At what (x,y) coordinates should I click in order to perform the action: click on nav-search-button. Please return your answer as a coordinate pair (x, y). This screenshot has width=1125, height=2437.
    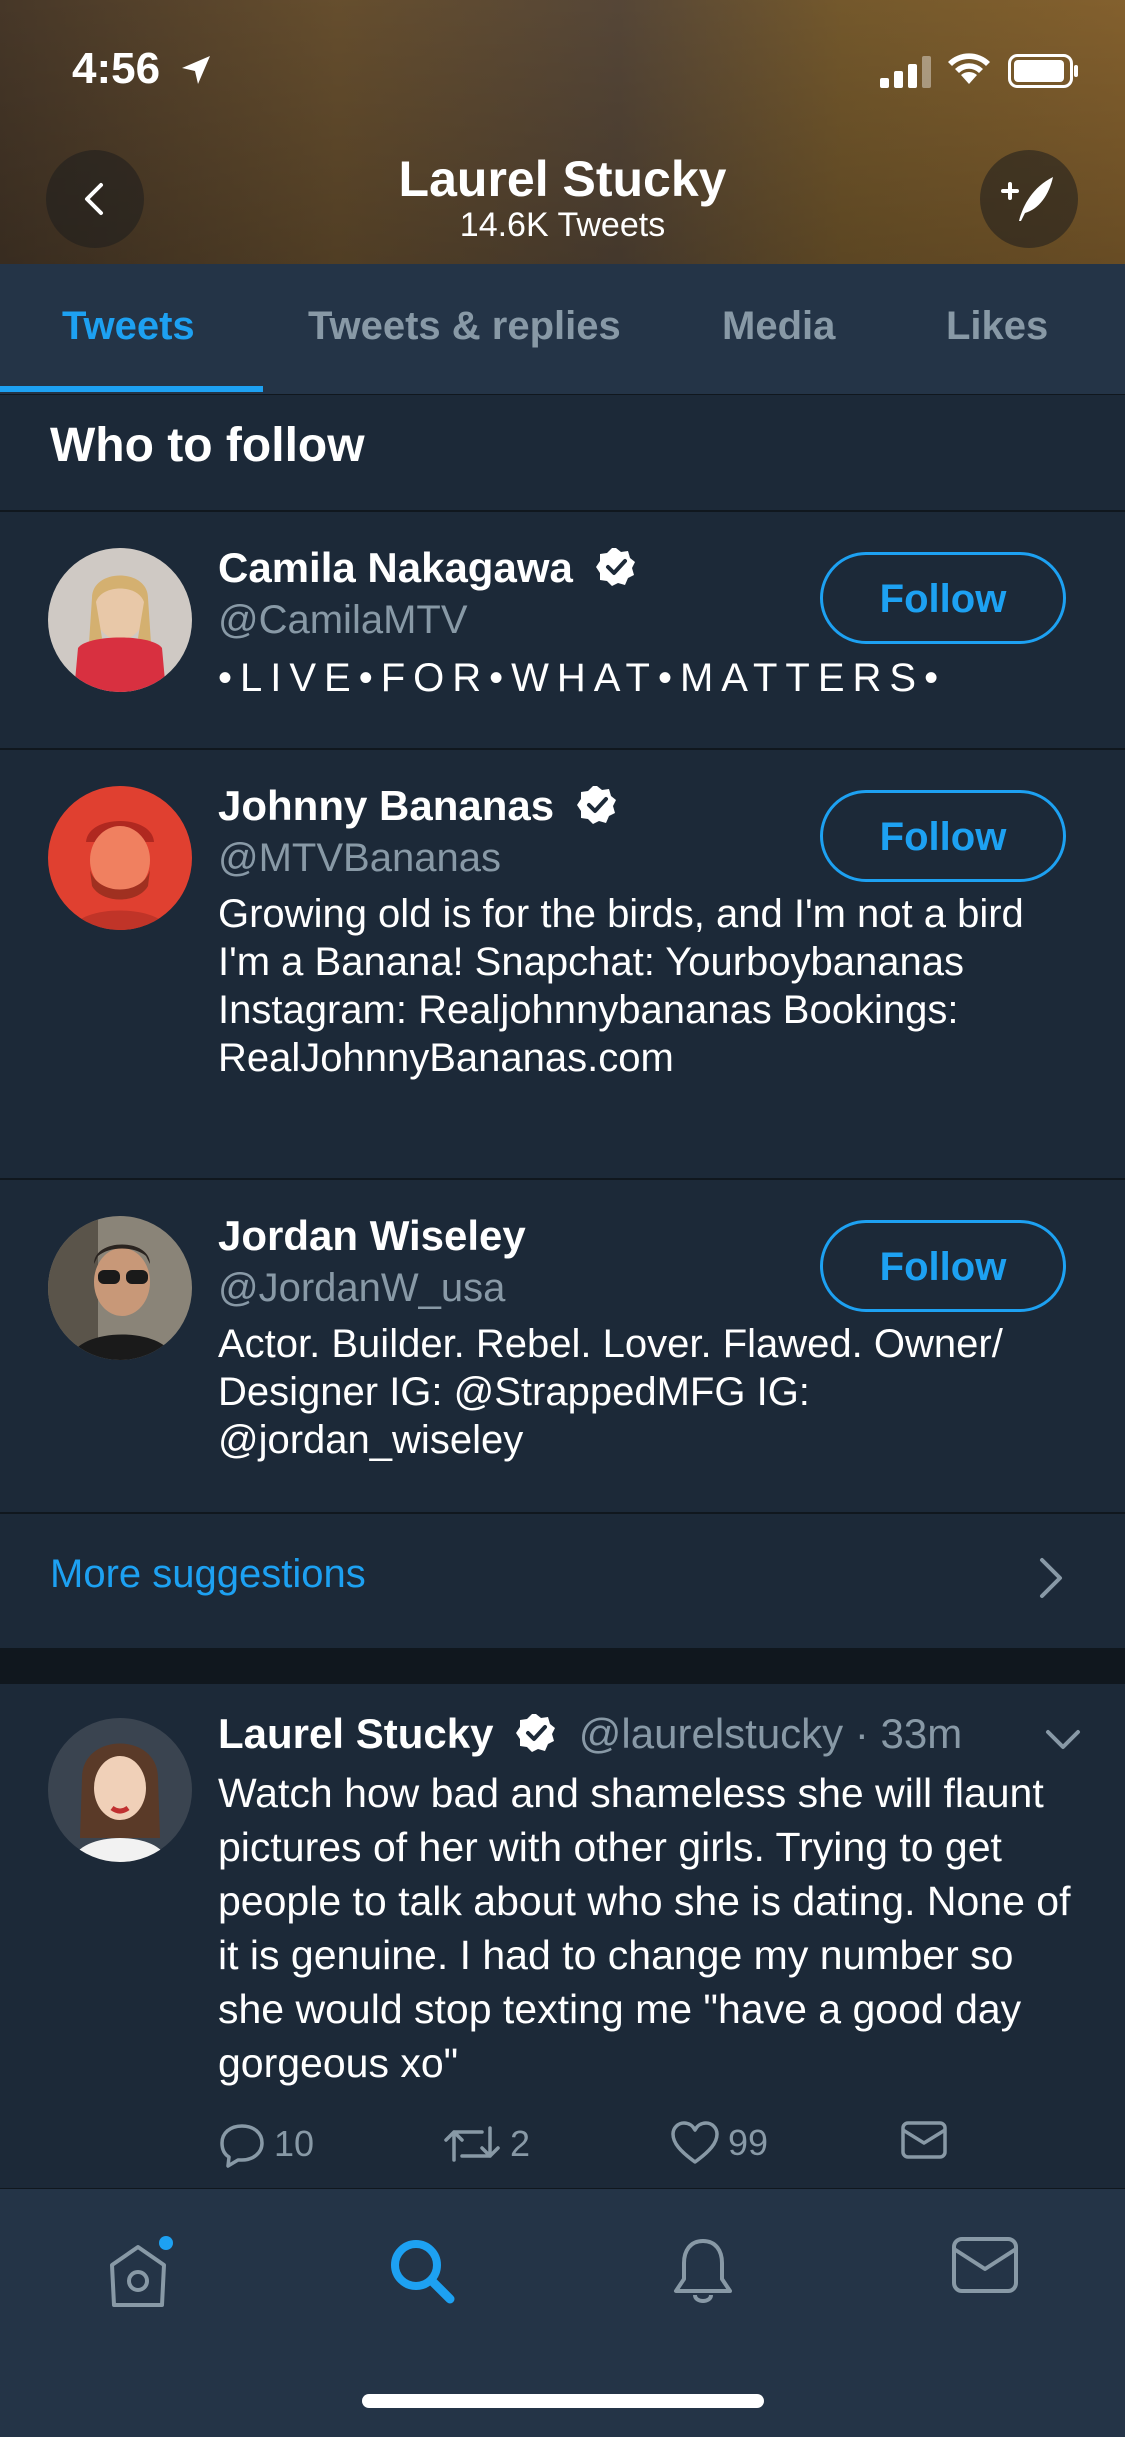
    Looking at the image, I should click on (422, 2273).